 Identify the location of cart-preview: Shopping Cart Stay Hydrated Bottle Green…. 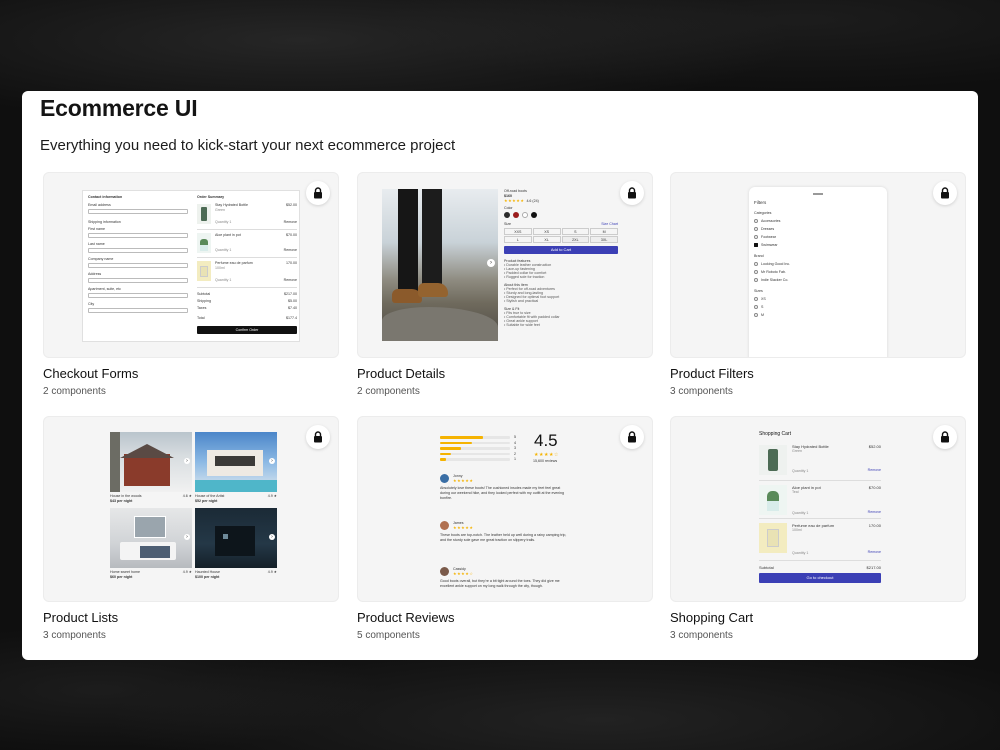
(820, 516).